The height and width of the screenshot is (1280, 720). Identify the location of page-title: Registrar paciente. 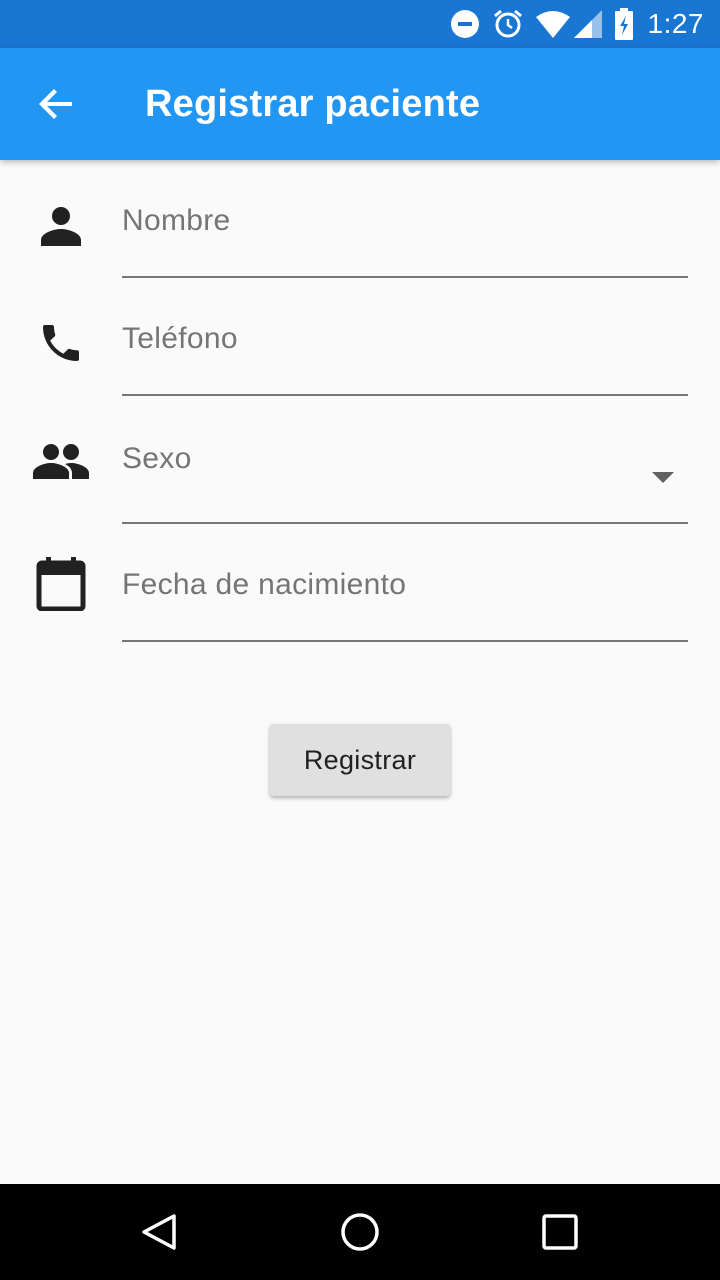
(313, 103).